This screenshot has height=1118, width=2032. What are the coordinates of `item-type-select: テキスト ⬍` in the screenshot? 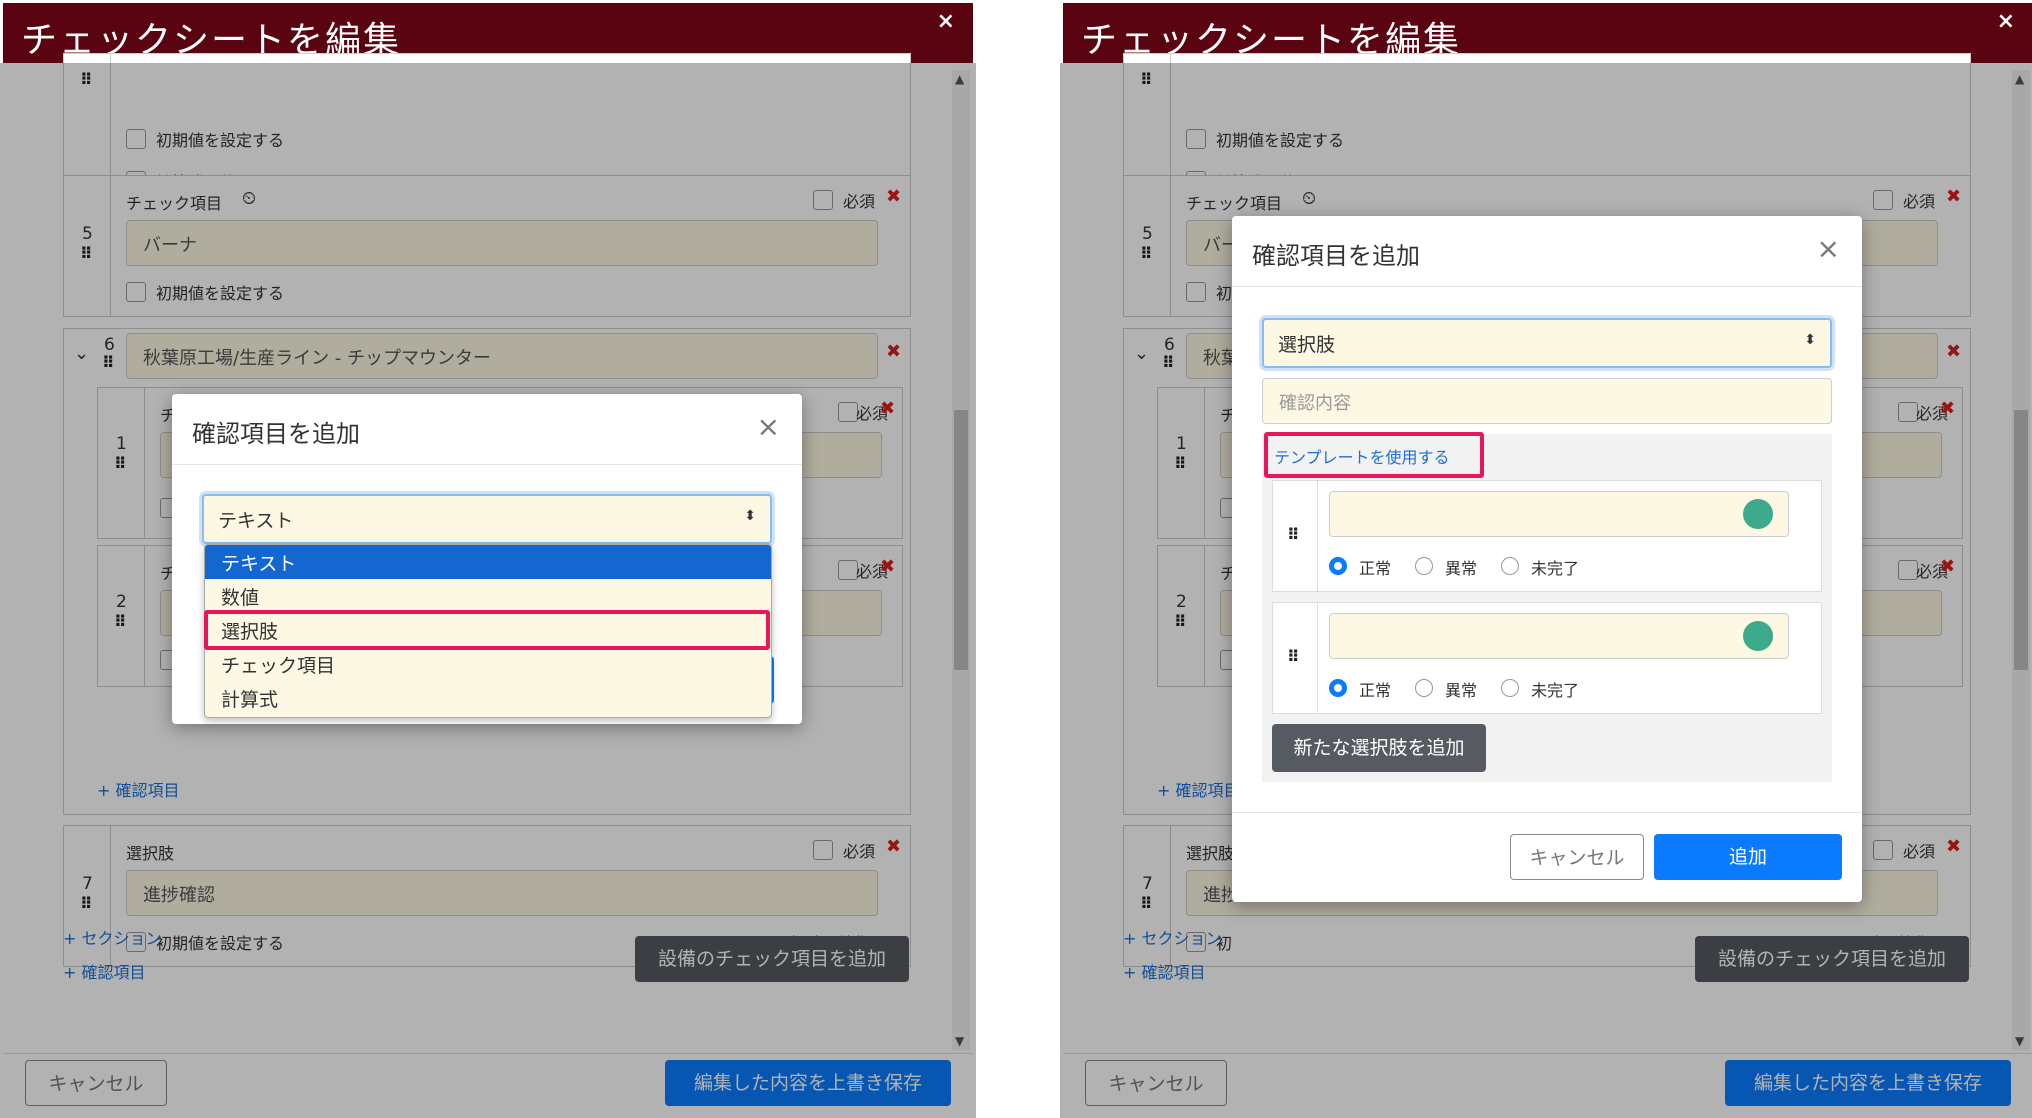 It's located at (487, 519).